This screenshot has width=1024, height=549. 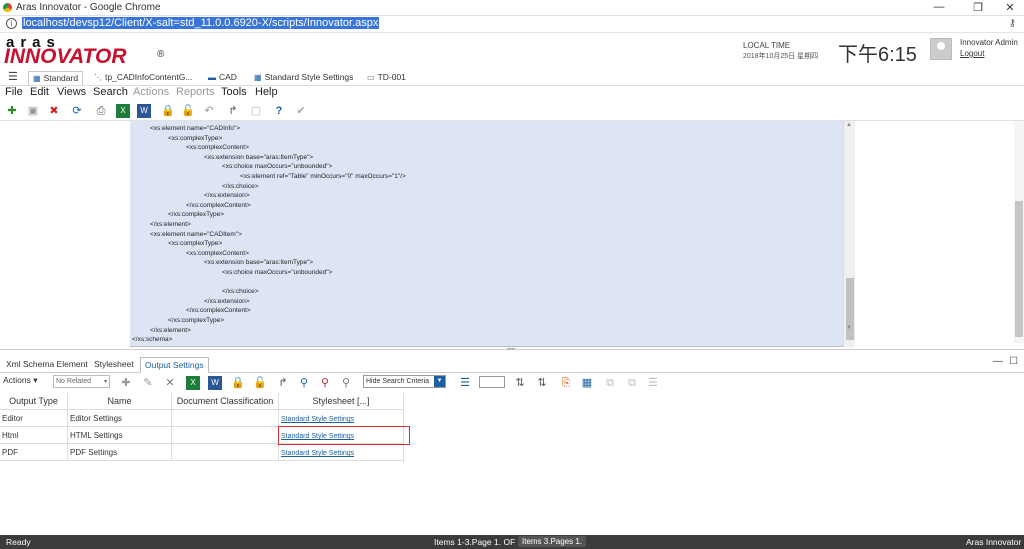 What do you see at coordinates (266, 92) in the screenshot?
I see `menu-help: Help` at bounding box center [266, 92].